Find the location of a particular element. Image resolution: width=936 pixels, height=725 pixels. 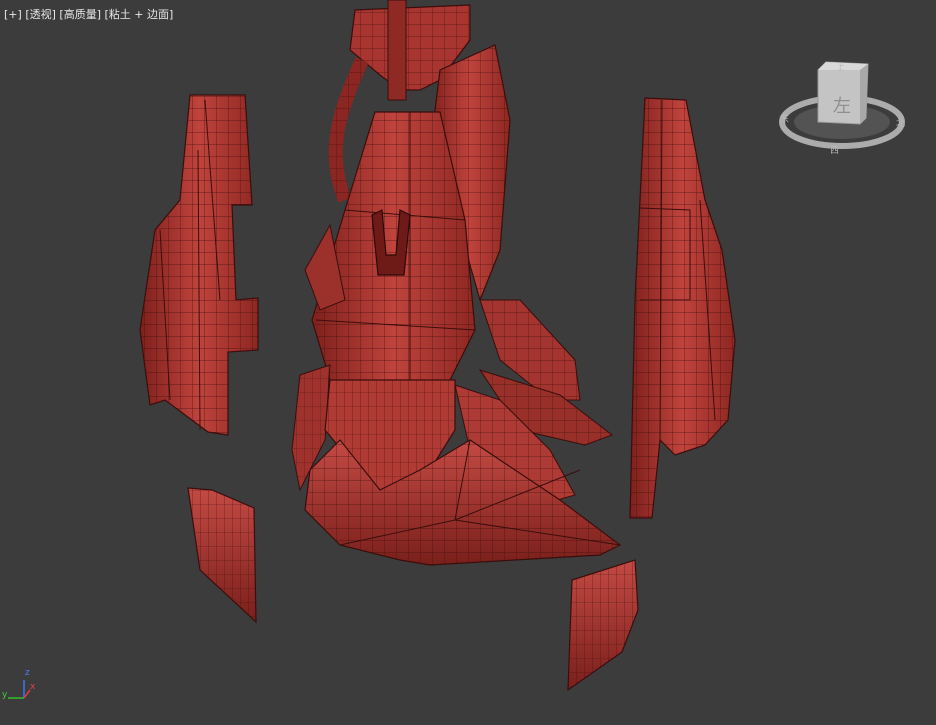

viewcube-compass-right: 北 is located at coordinates (900, 122).